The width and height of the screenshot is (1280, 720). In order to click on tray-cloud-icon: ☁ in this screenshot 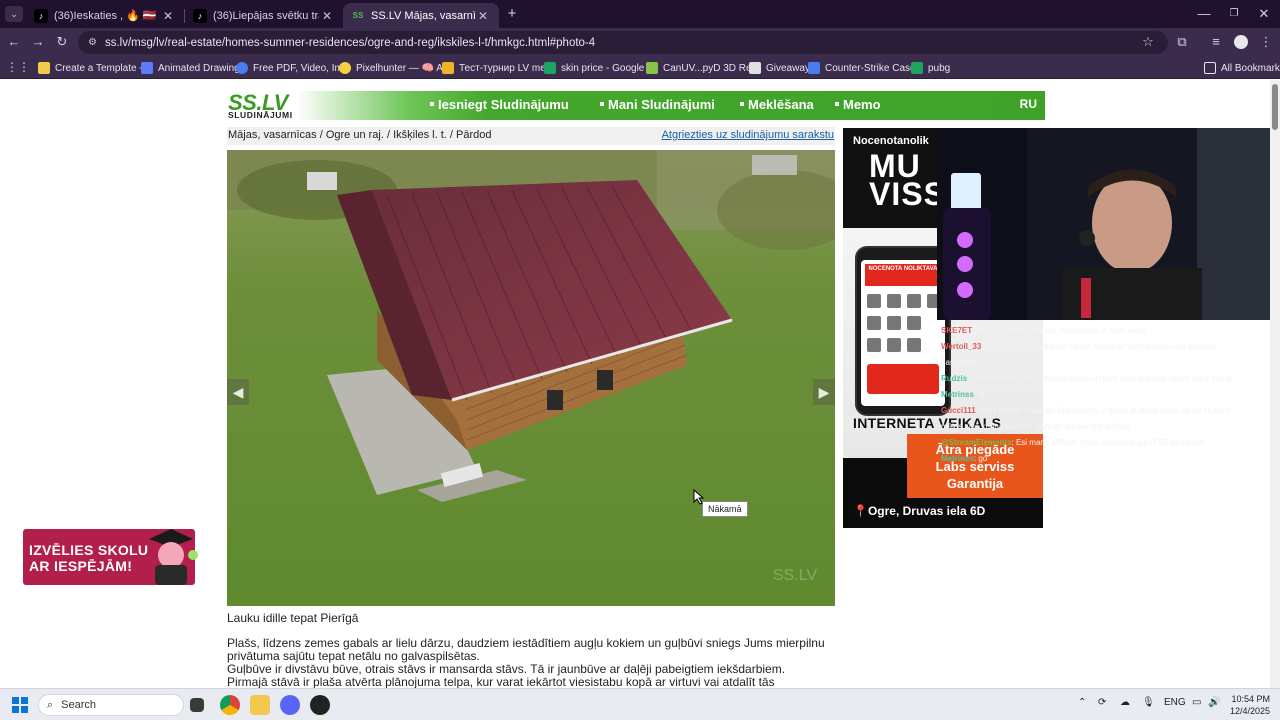, I will do `click(1125, 702)`.